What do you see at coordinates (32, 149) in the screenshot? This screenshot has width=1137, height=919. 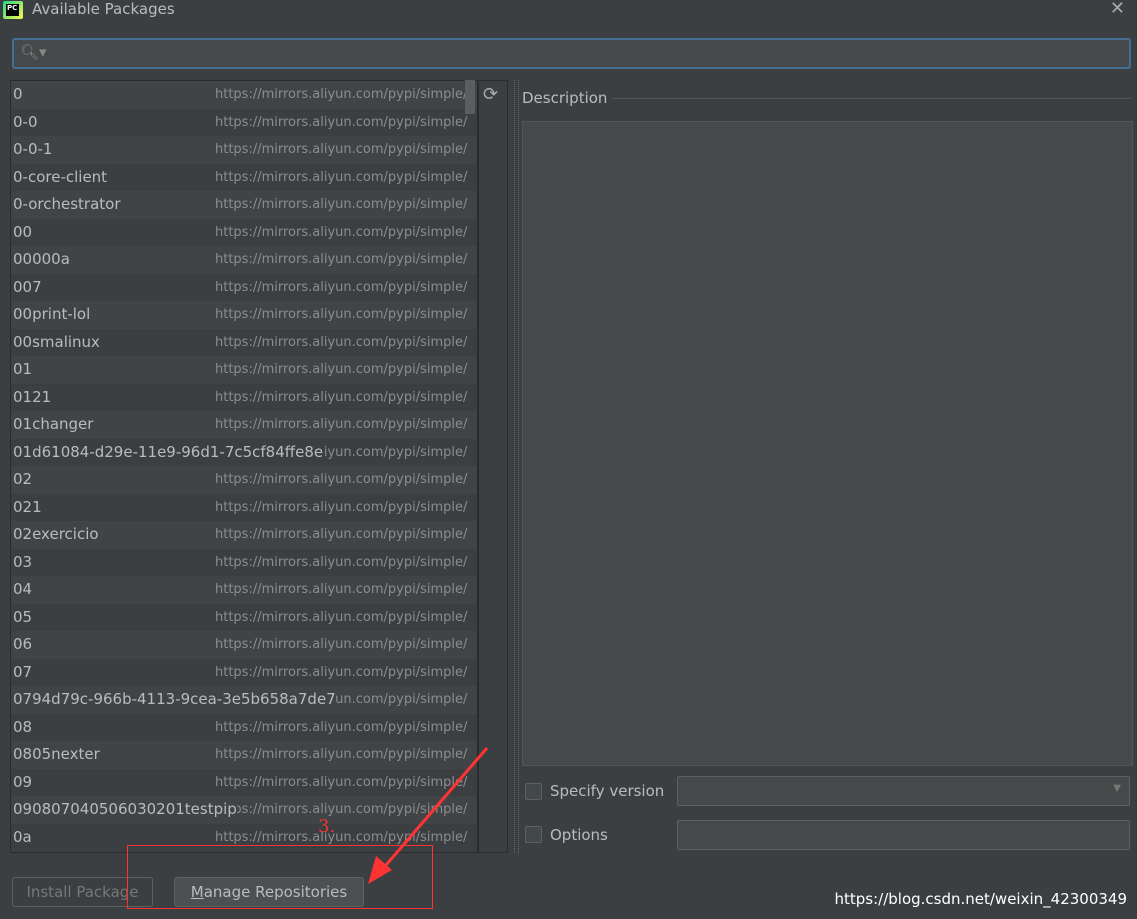 I see `package-name: 0-0-1` at bounding box center [32, 149].